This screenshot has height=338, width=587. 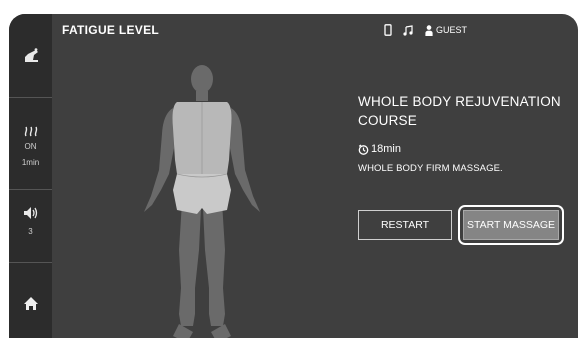 I want to click on heat-state: ON, so click(x=30, y=146).